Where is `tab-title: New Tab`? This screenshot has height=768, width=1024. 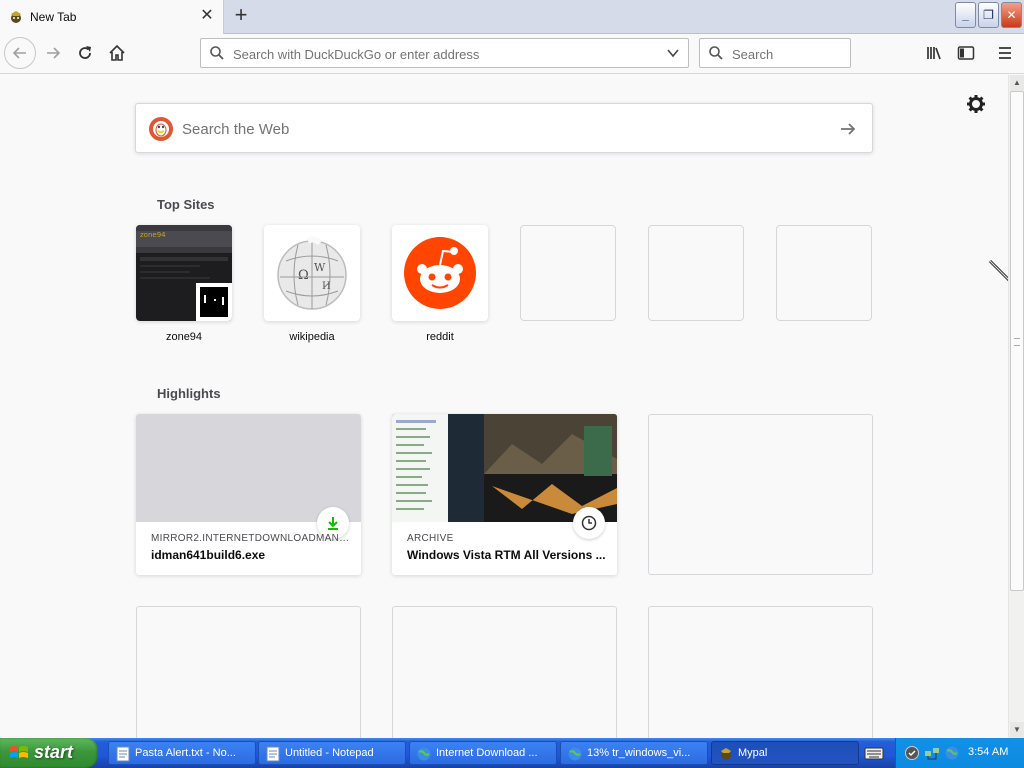
tab-title: New Tab is located at coordinates (53, 17).